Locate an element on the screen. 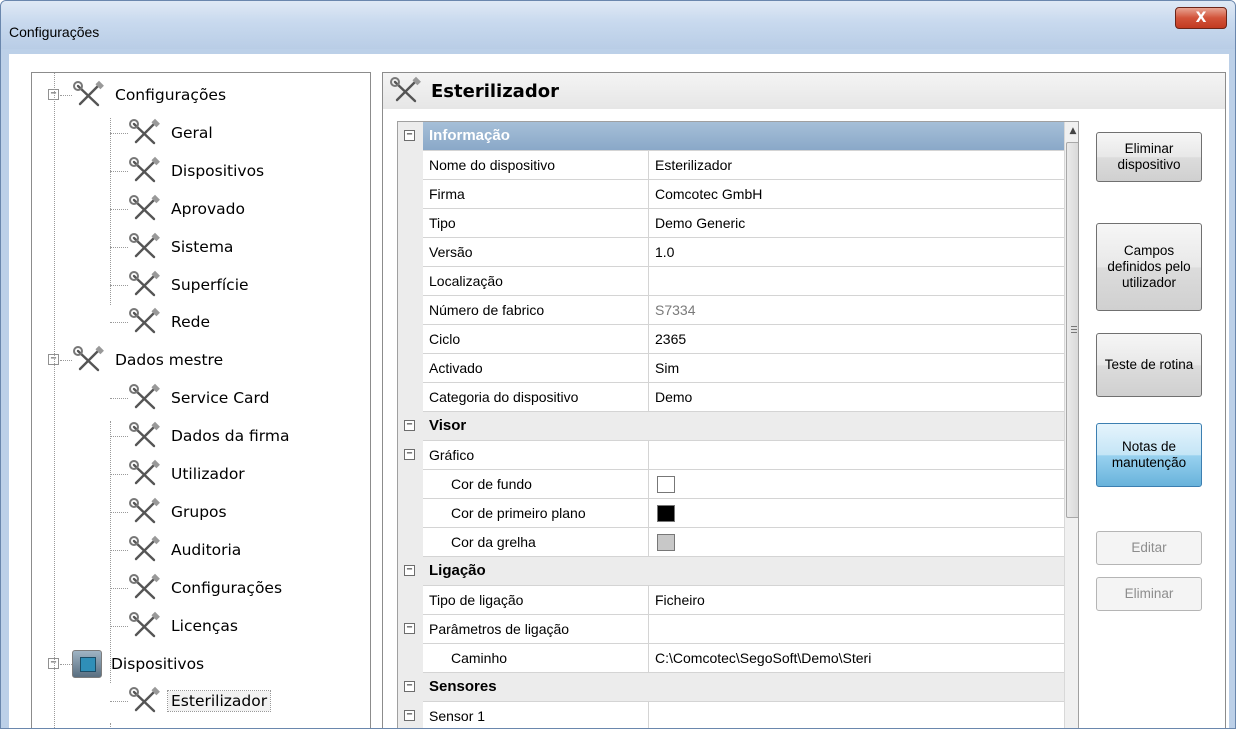 The height and width of the screenshot is (729, 1236). grid-property-row: Caminho C:\Comcotec\SegoSoft\Demo\Steri is located at coordinates (731, 658).